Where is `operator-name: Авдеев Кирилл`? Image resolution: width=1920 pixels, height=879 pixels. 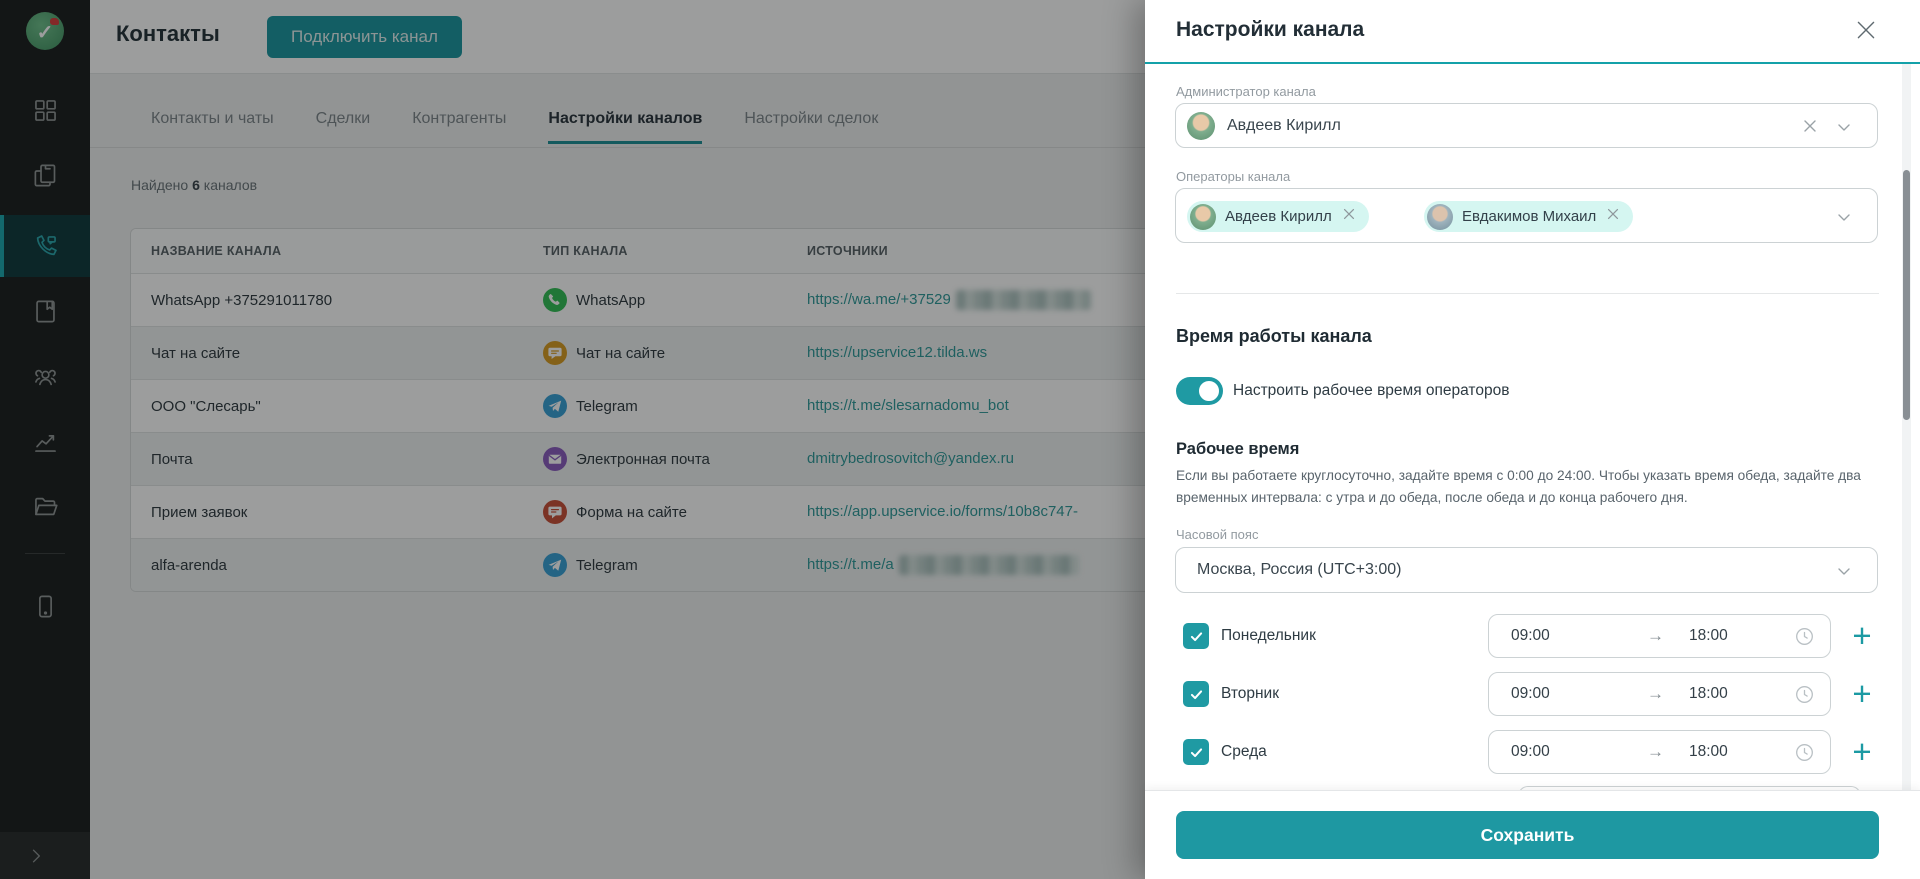 operator-name: Авдеев Кирилл is located at coordinates (1278, 216).